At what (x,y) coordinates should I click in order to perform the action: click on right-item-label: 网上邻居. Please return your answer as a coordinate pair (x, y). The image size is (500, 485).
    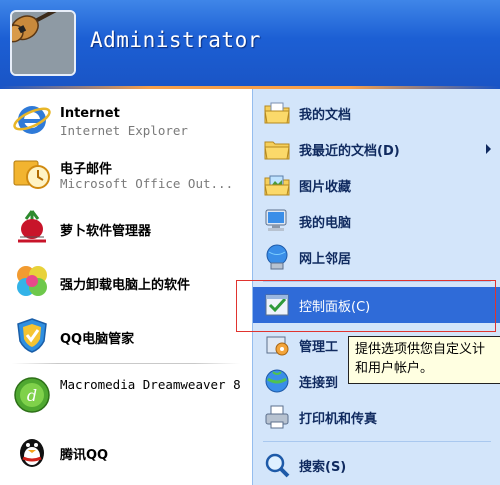
    Looking at the image, I should click on (325, 259).